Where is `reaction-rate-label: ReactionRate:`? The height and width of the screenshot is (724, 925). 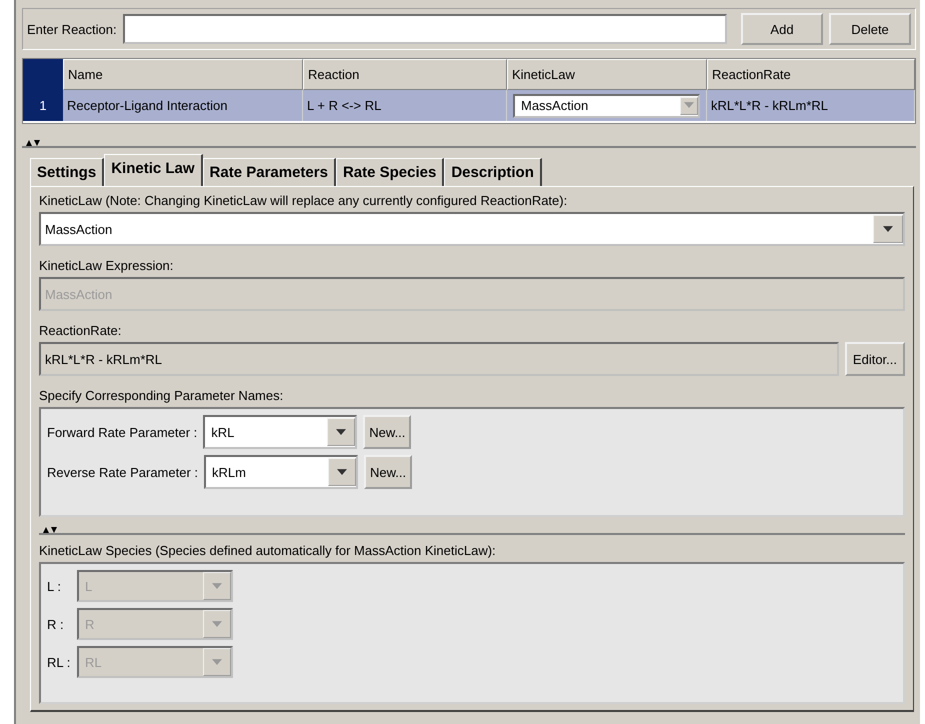 reaction-rate-label: ReactionRate: is located at coordinates (80, 330).